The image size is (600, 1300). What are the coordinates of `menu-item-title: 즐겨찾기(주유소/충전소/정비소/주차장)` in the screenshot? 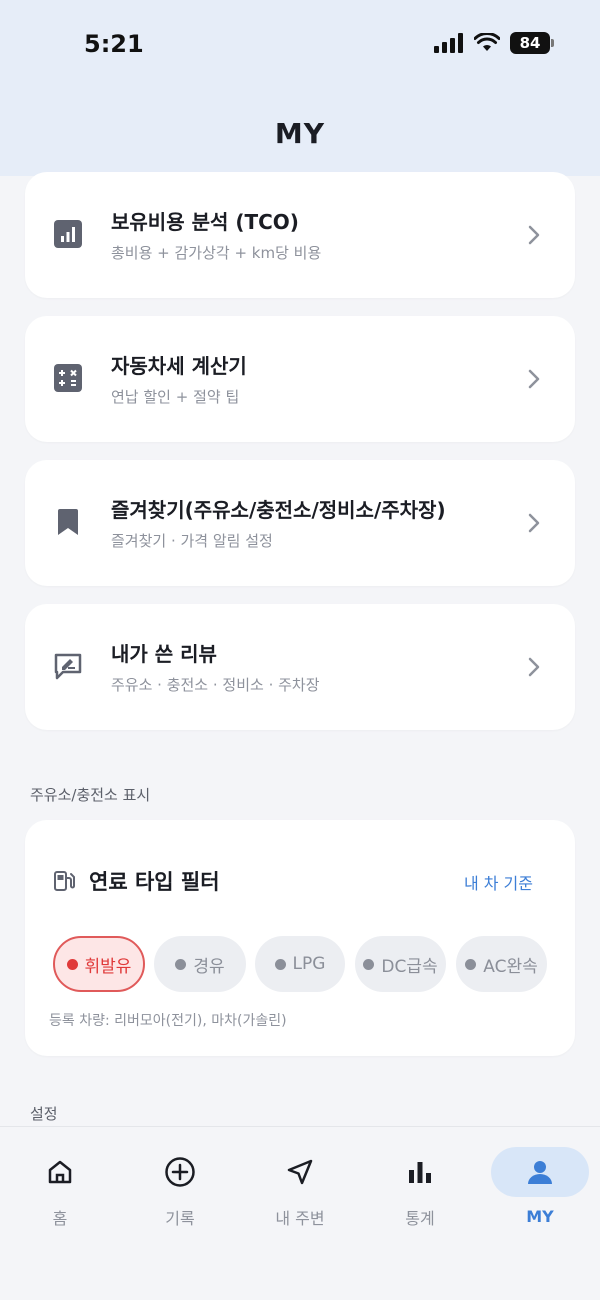 It's located at (278, 510).